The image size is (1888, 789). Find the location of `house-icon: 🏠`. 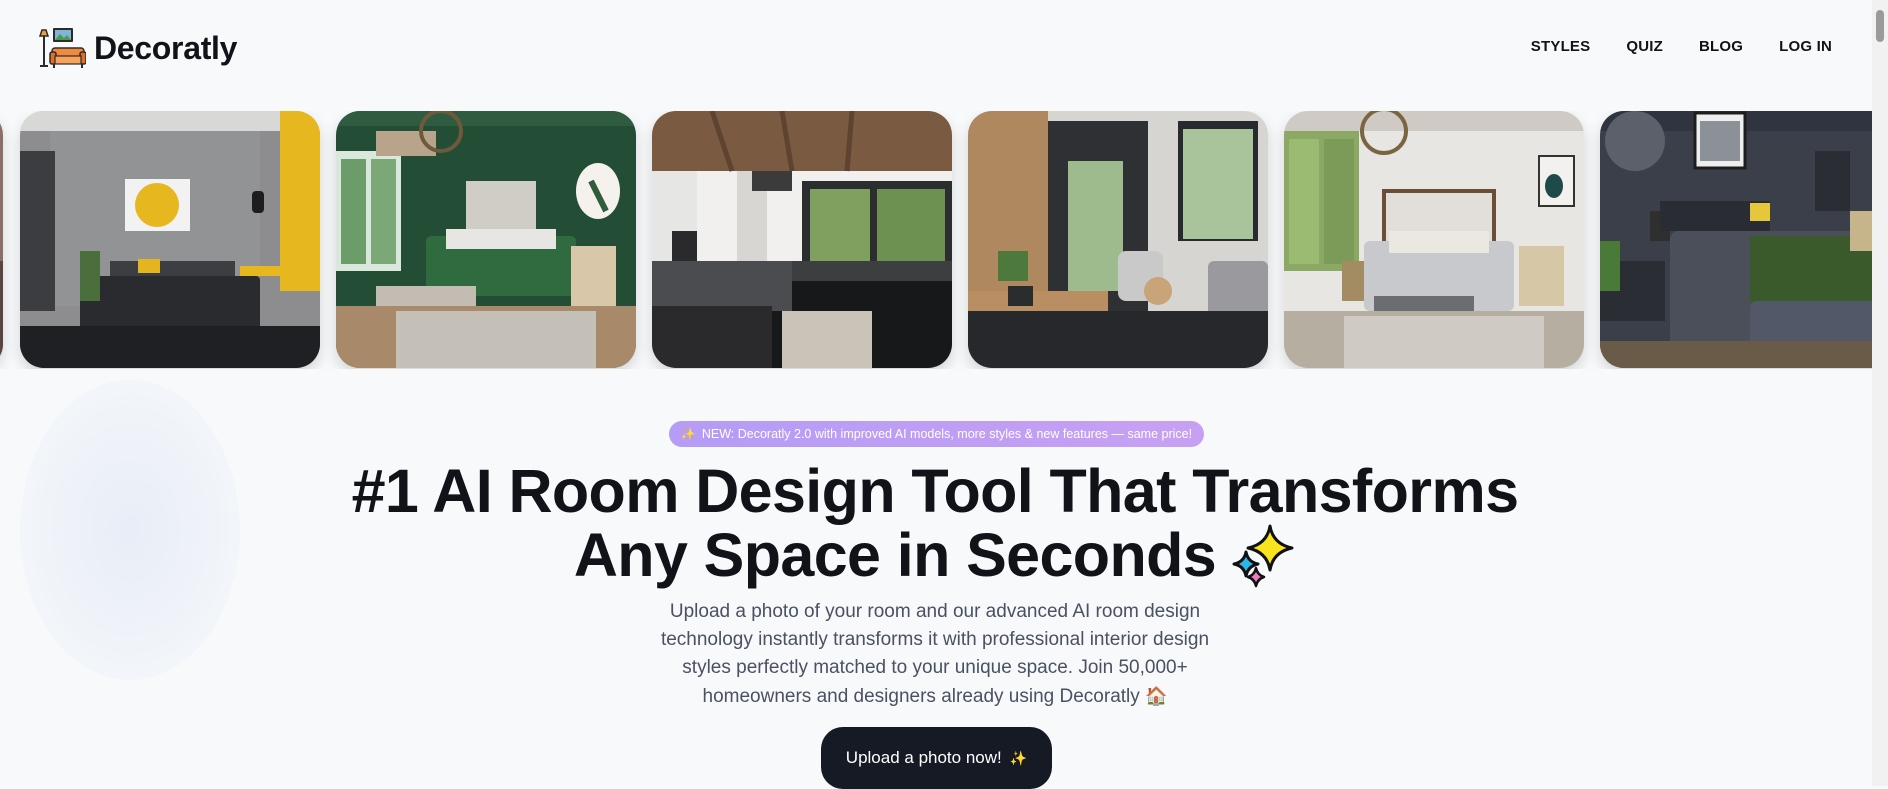

house-icon: 🏠 is located at coordinates (1156, 696).